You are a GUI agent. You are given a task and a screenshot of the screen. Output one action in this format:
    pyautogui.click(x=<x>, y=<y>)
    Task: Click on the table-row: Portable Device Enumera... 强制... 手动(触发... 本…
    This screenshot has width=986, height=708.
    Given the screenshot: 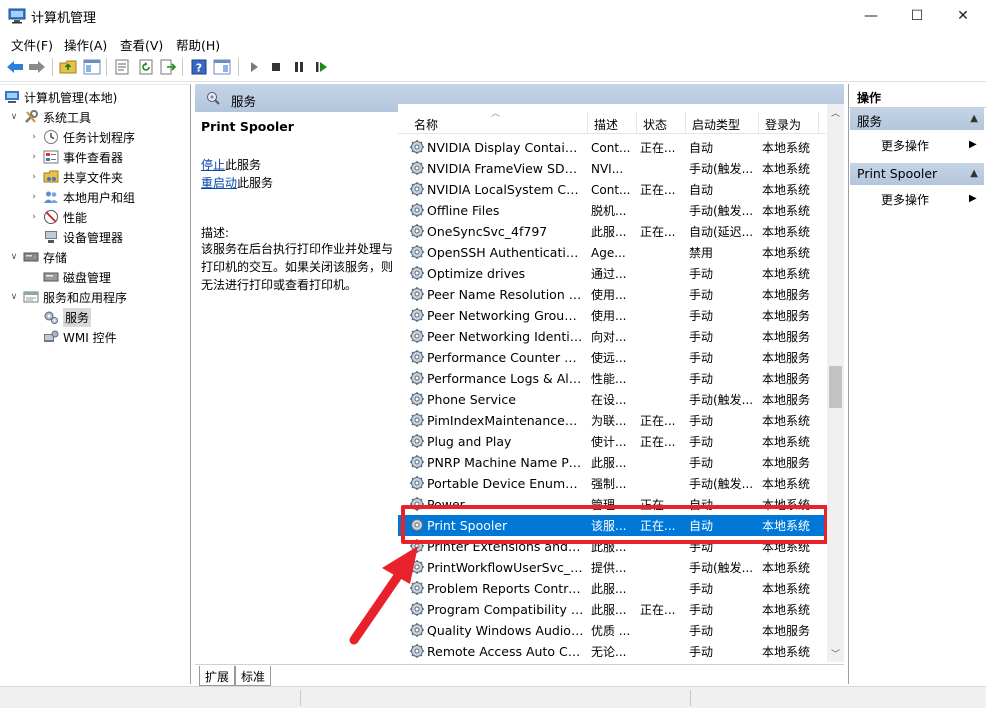 What is the action you would take?
    pyautogui.click(x=612, y=483)
    